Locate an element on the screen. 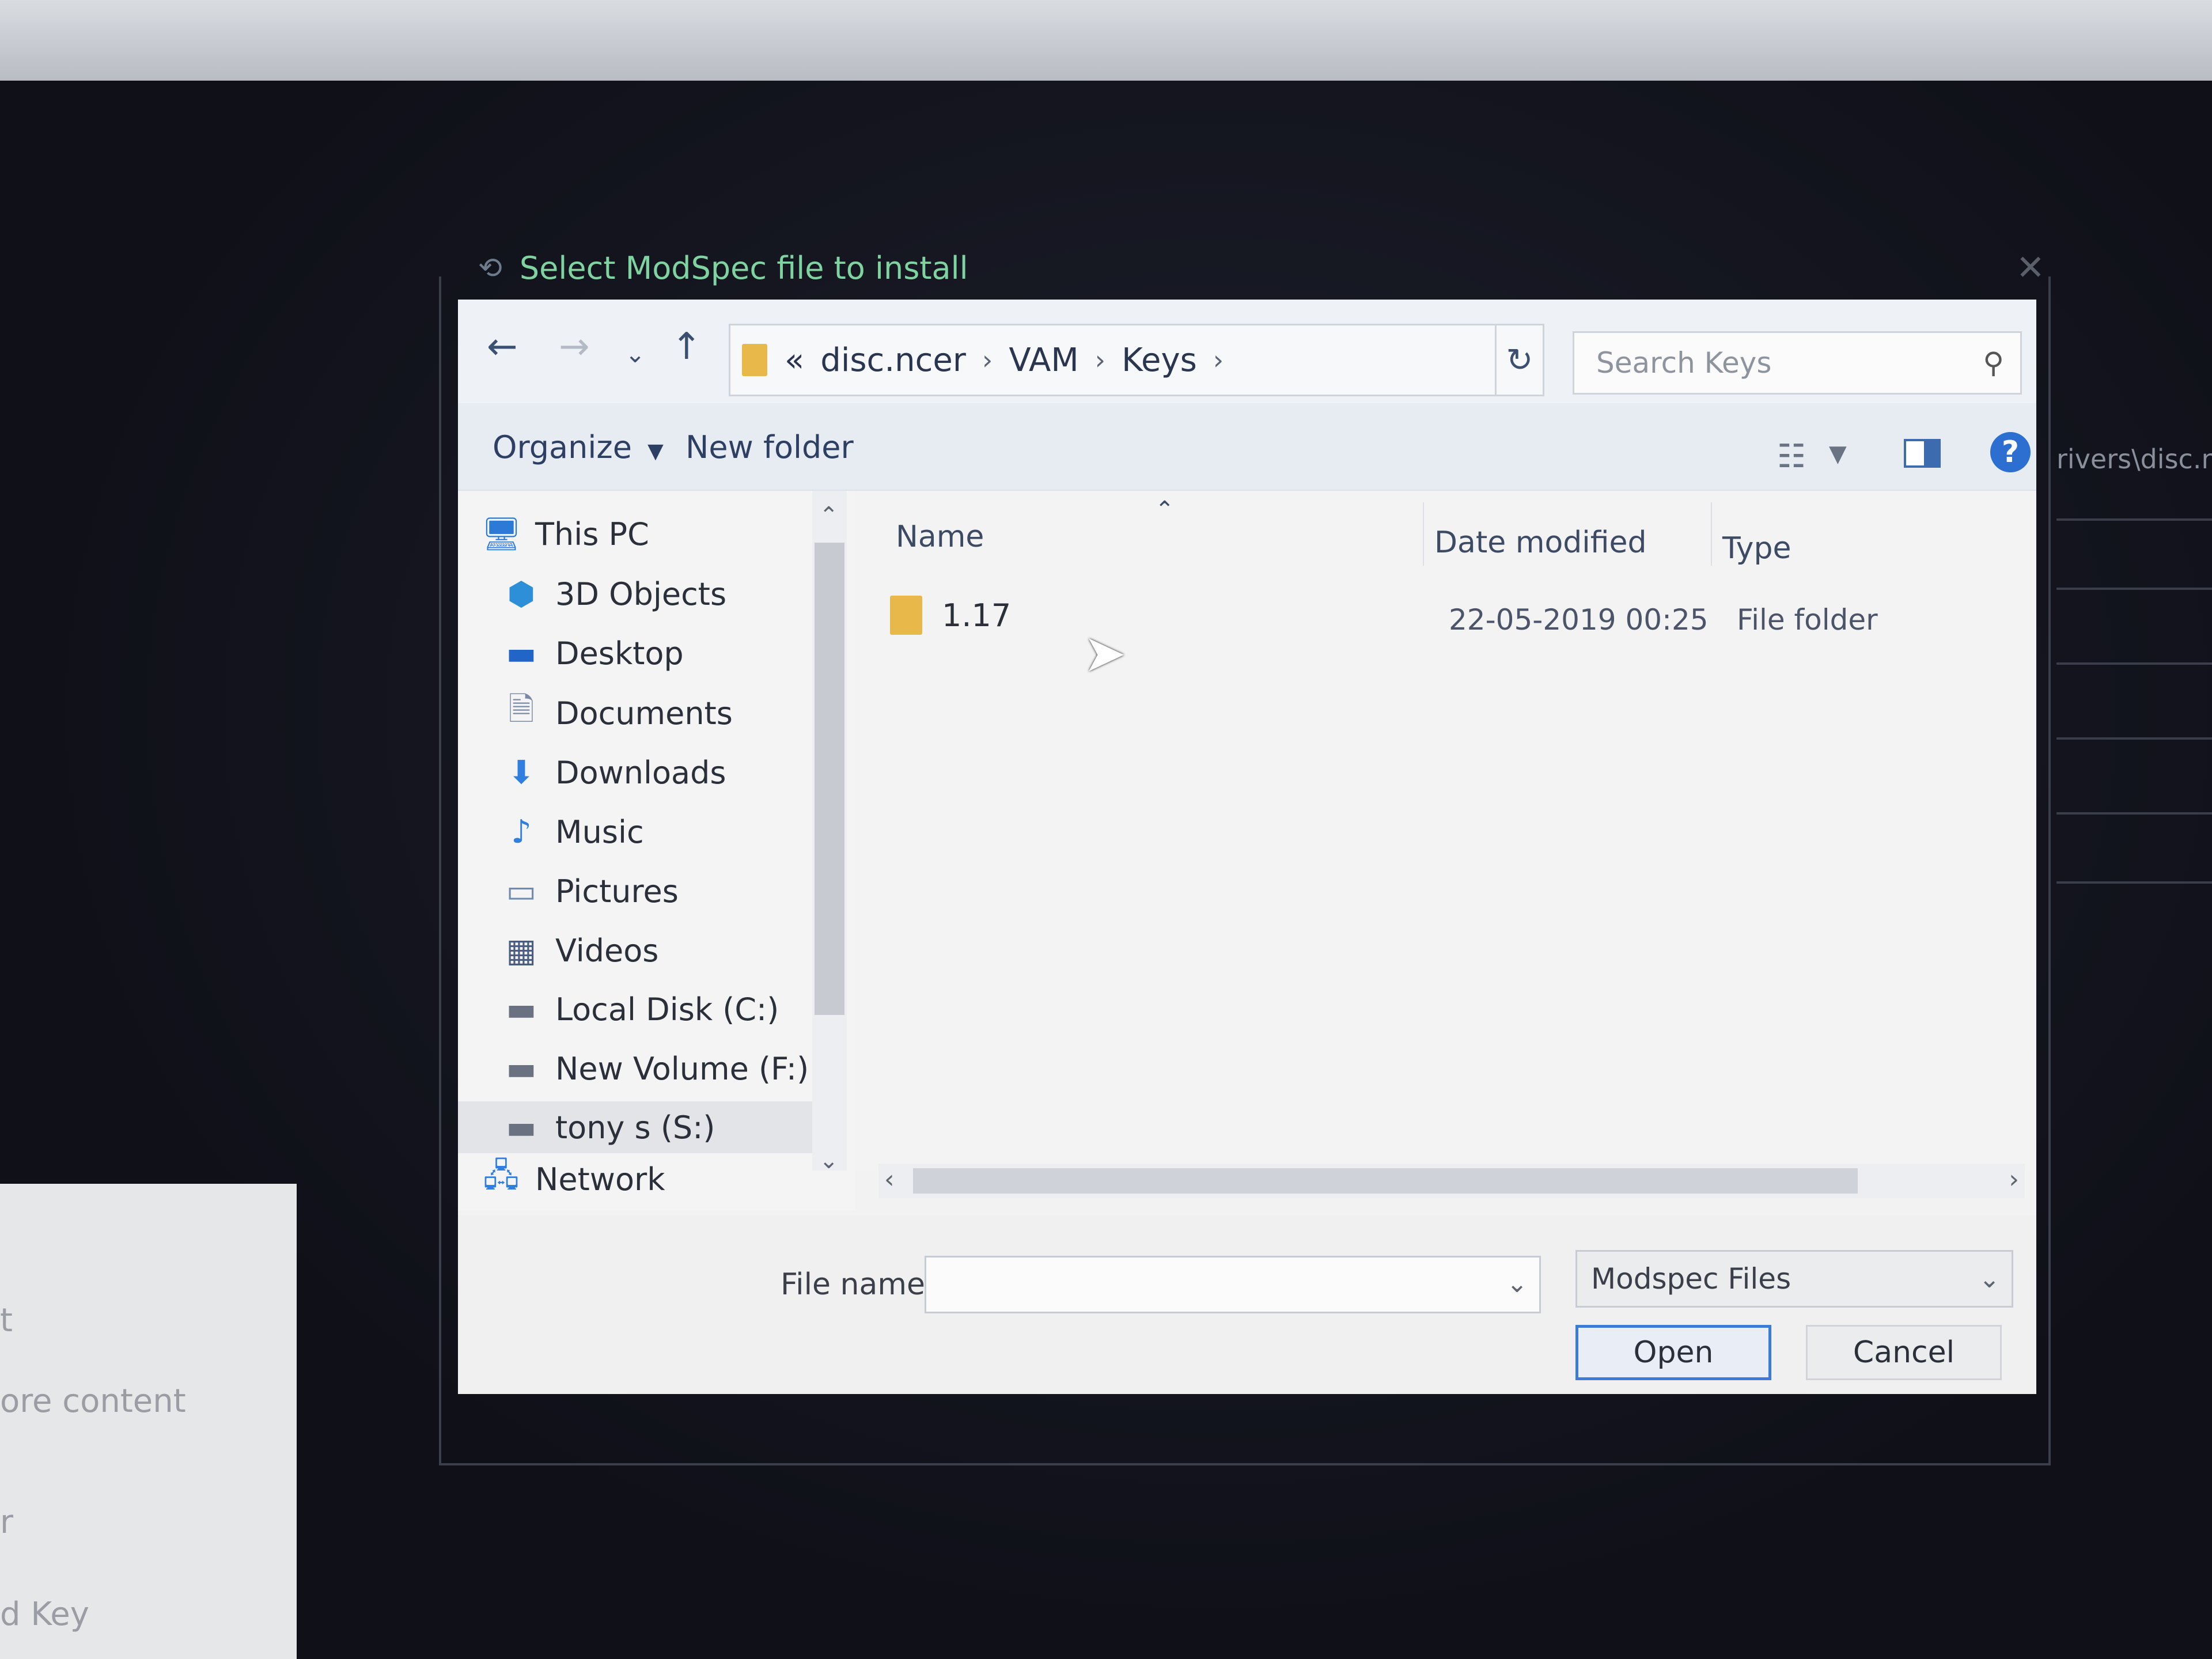 Image resolution: width=2212 pixels, height=1659 pixels. nav-item-3d-objects: ⬢ 3D Objects is located at coordinates (652, 594).